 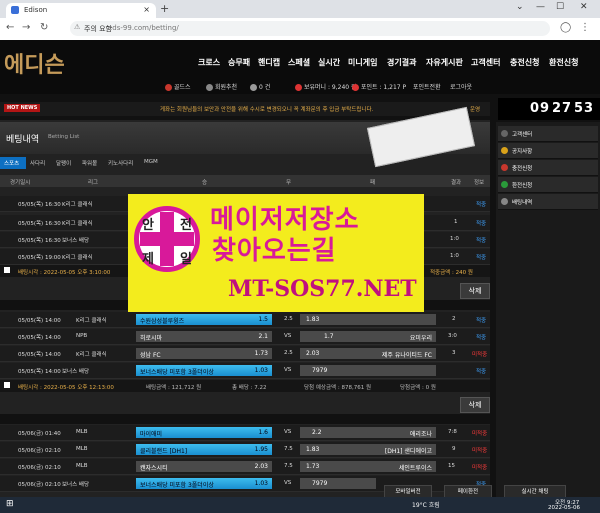 What do you see at coordinates (368, 353) in the screenshot?
I see `away-odds-button: 2.03 제주 유나이티드 FC` at bounding box center [368, 353].